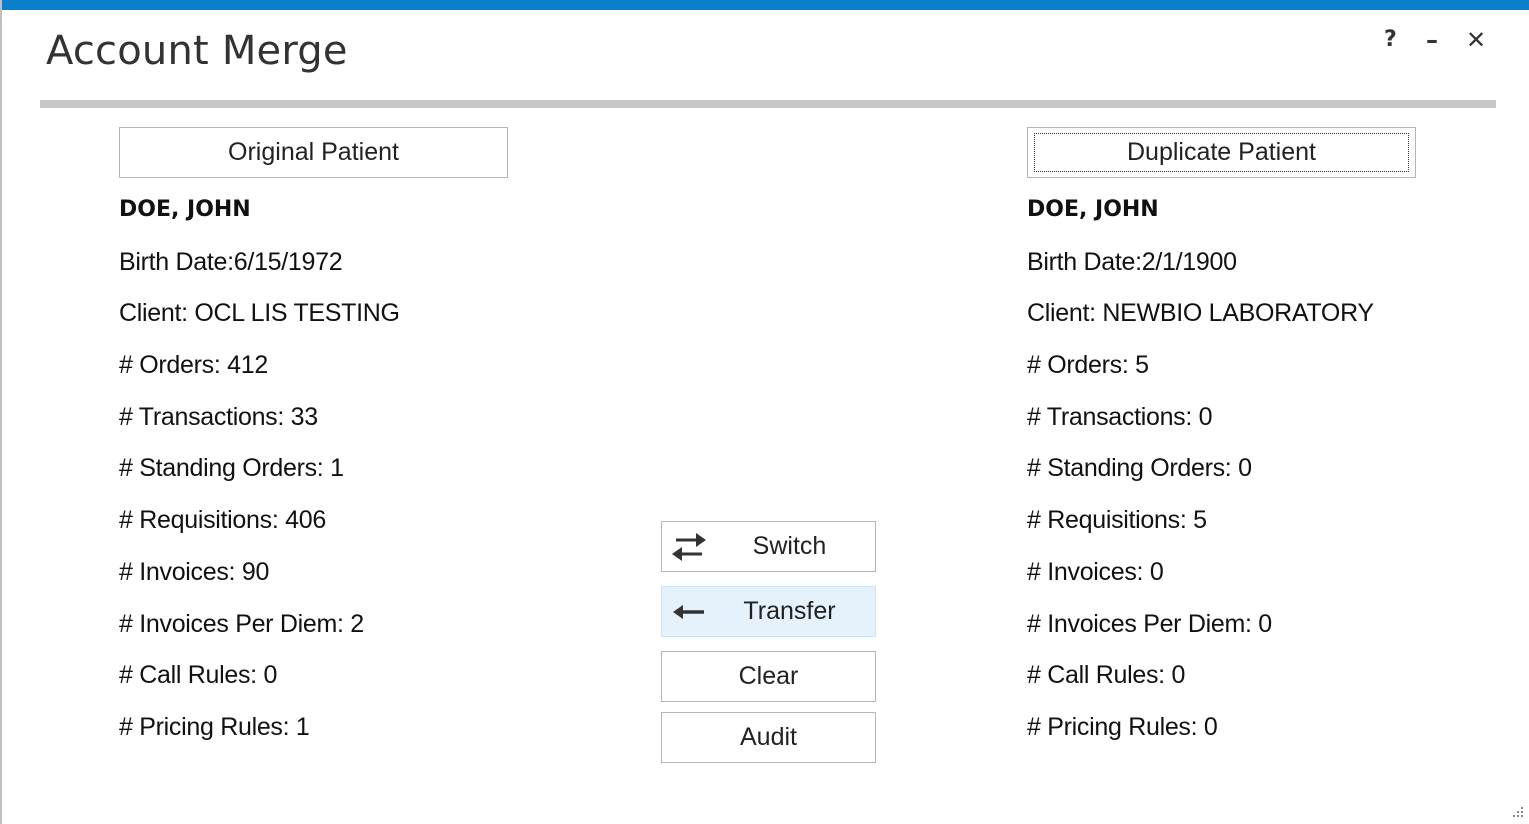 The width and height of the screenshot is (1529, 824). I want to click on original-client: Client: OCL LIS TESTING, so click(259, 313).